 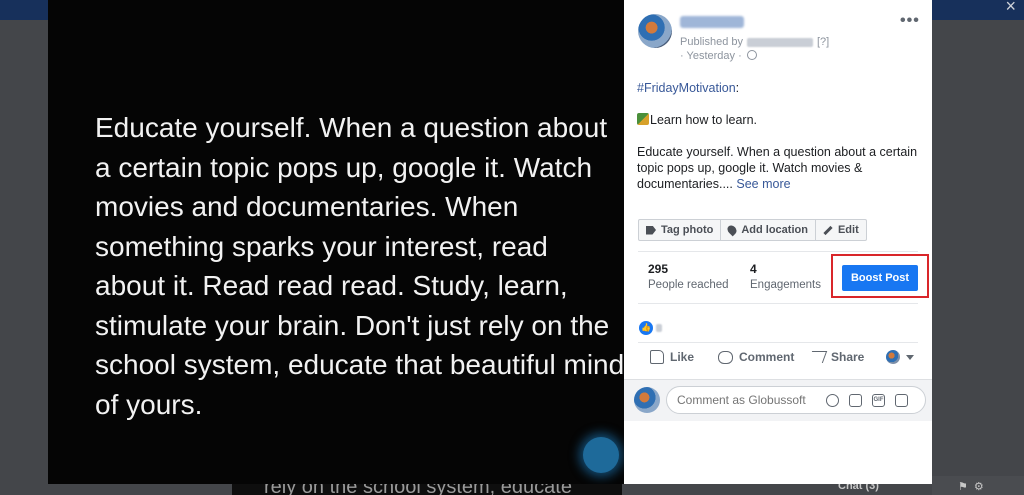 What do you see at coordinates (737, 88) in the screenshot?
I see `hashtag-suffix: :` at bounding box center [737, 88].